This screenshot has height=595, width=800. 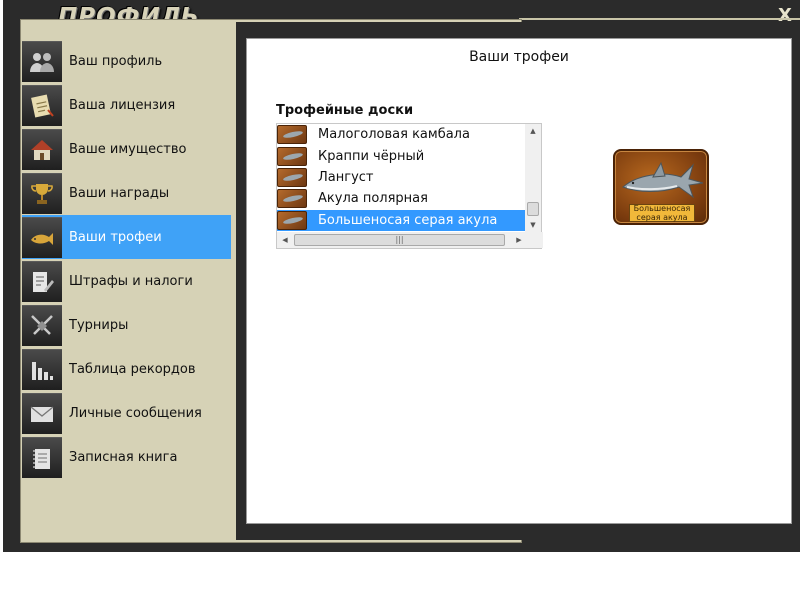 What do you see at coordinates (519, 57) in the screenshot?
I see `page-title: Ваши трофеи` at bounding box center [519, 57].